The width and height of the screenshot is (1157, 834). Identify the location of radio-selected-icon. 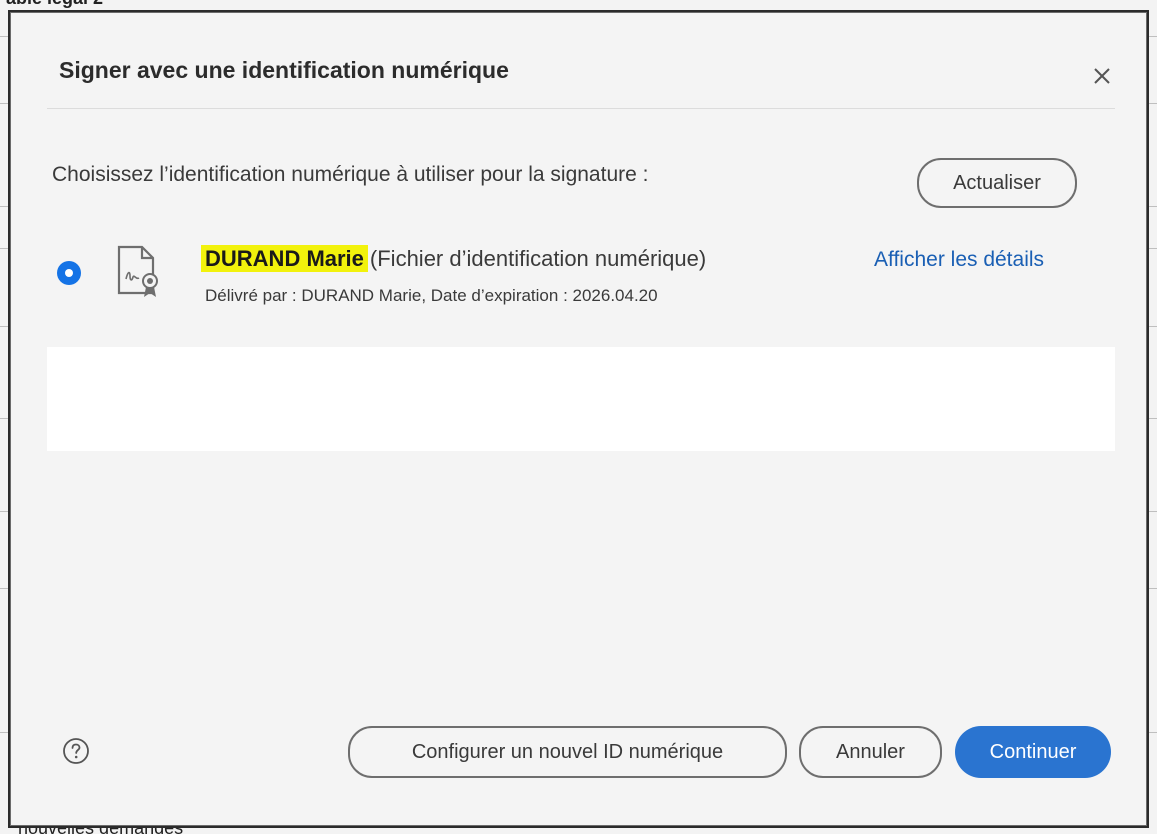
(69, 273).